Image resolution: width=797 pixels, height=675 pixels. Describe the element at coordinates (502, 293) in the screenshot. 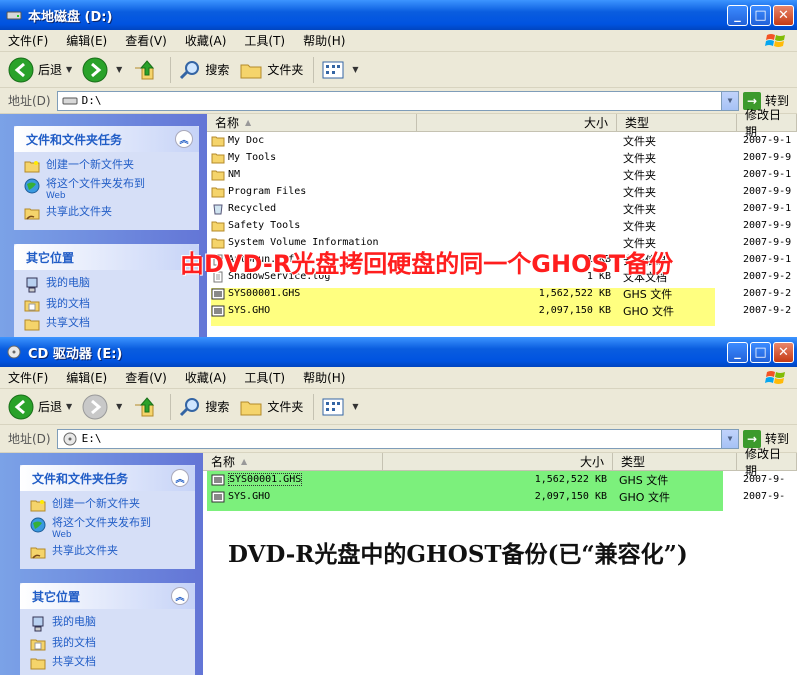

I see `file-row: SYS00001.GHS 1,562,522 KB GHS 文件 2007-9-2` at that location.